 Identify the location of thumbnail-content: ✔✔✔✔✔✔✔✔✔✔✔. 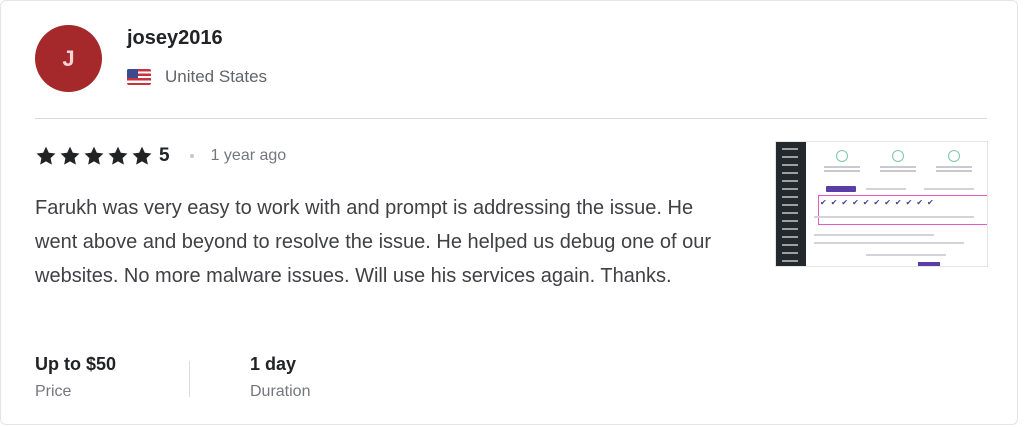
(896, 204).